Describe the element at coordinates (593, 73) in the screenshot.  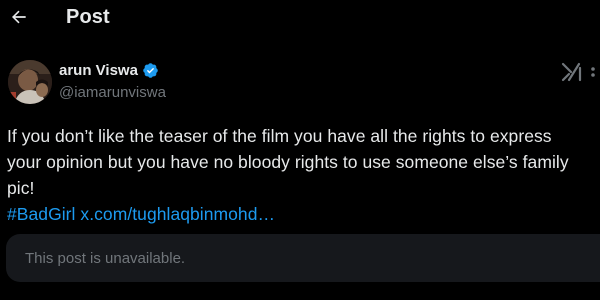
I see `more-options-icon` at that location.